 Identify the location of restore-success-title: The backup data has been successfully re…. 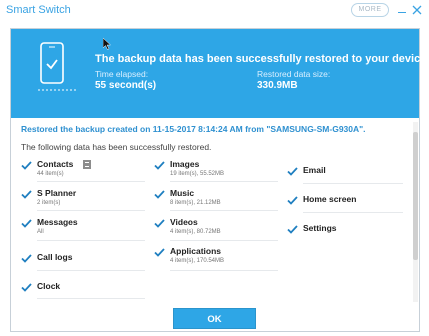
(262, 59).